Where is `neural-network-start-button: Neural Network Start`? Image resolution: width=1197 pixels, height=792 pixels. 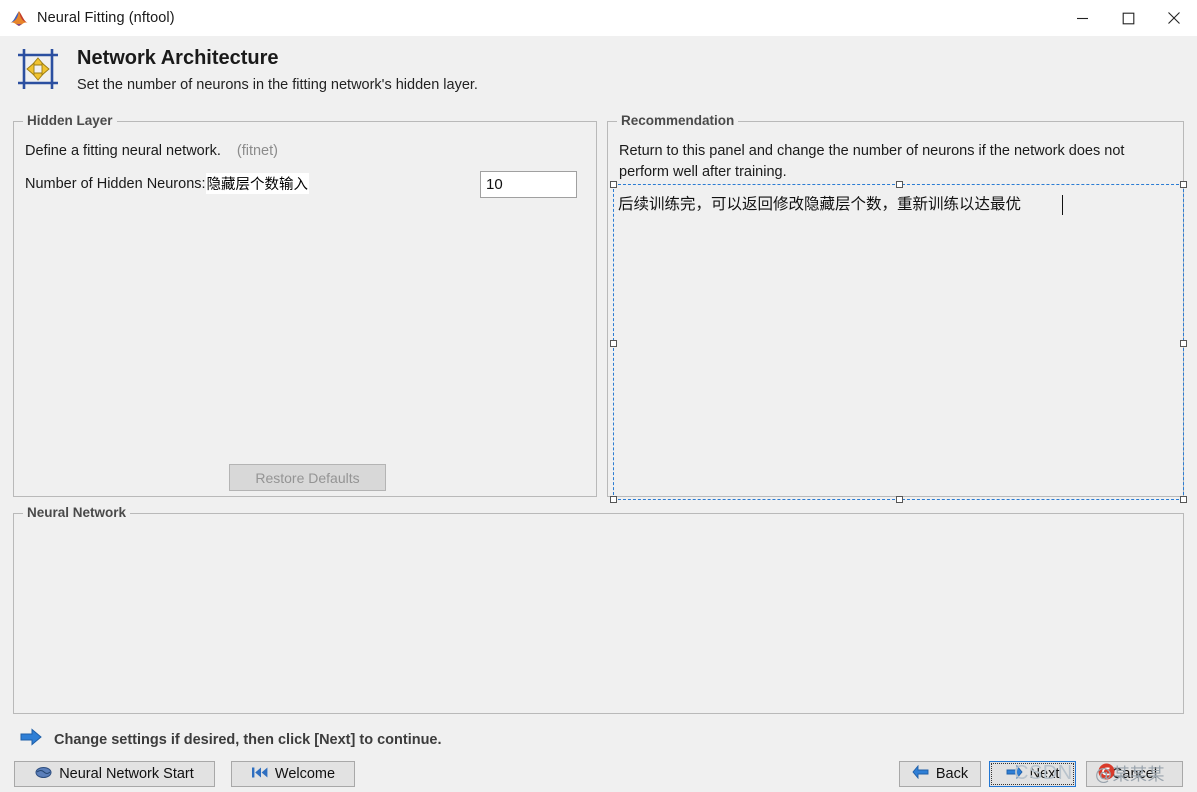
neural-network-start-button: Neural Network Start is located at coordinates (114, 774).